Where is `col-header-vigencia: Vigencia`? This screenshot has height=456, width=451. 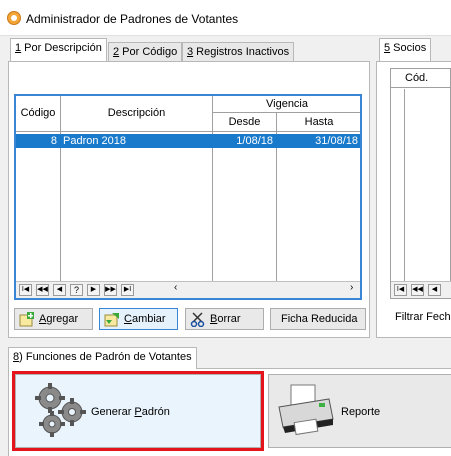
col-header-vigencia: Vigencia is located at coordinates (286, 104).